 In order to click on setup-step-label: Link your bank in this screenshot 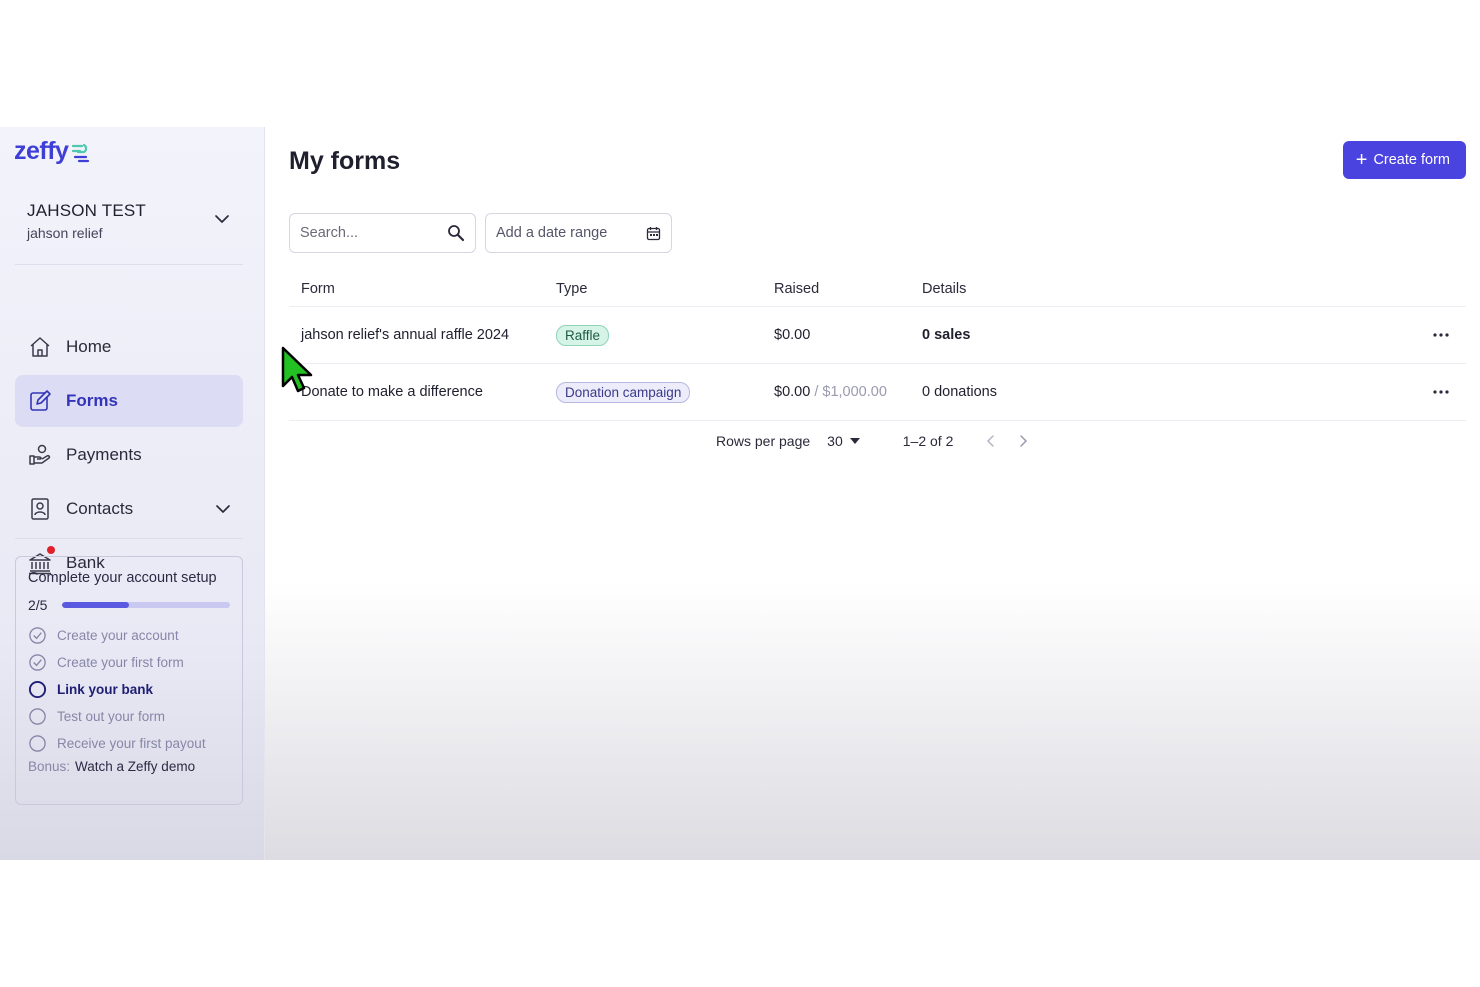, I will do `click(105, 689)`.